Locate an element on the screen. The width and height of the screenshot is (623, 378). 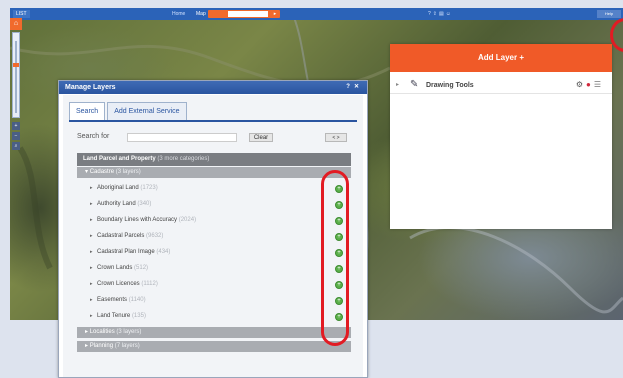
home-button: ⌂ is located at coordinates (16, 24).